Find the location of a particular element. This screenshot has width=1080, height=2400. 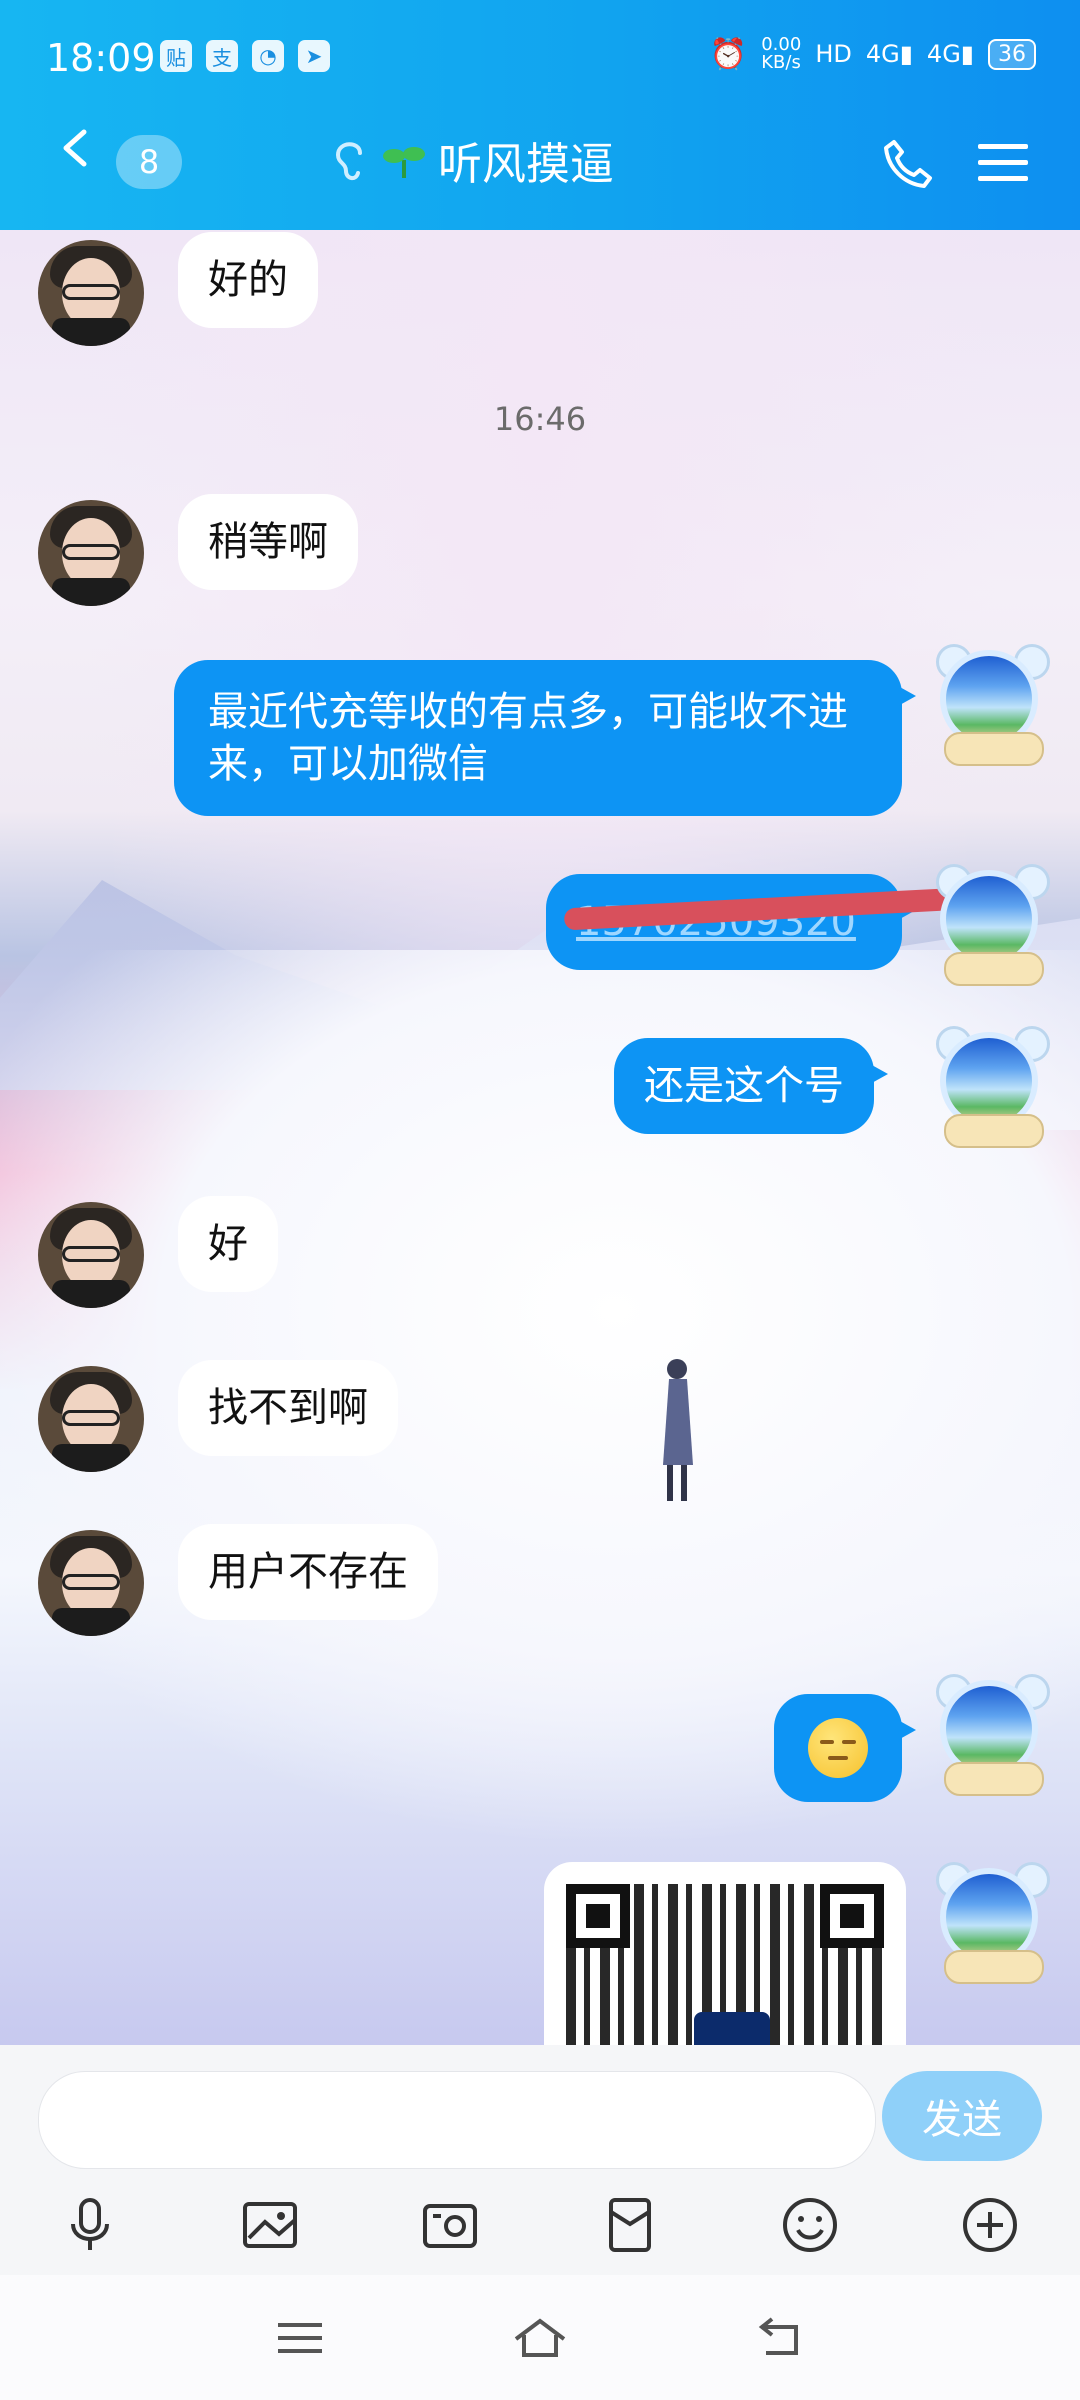

send-icon: ➤ is located at coordinates (314, 56).